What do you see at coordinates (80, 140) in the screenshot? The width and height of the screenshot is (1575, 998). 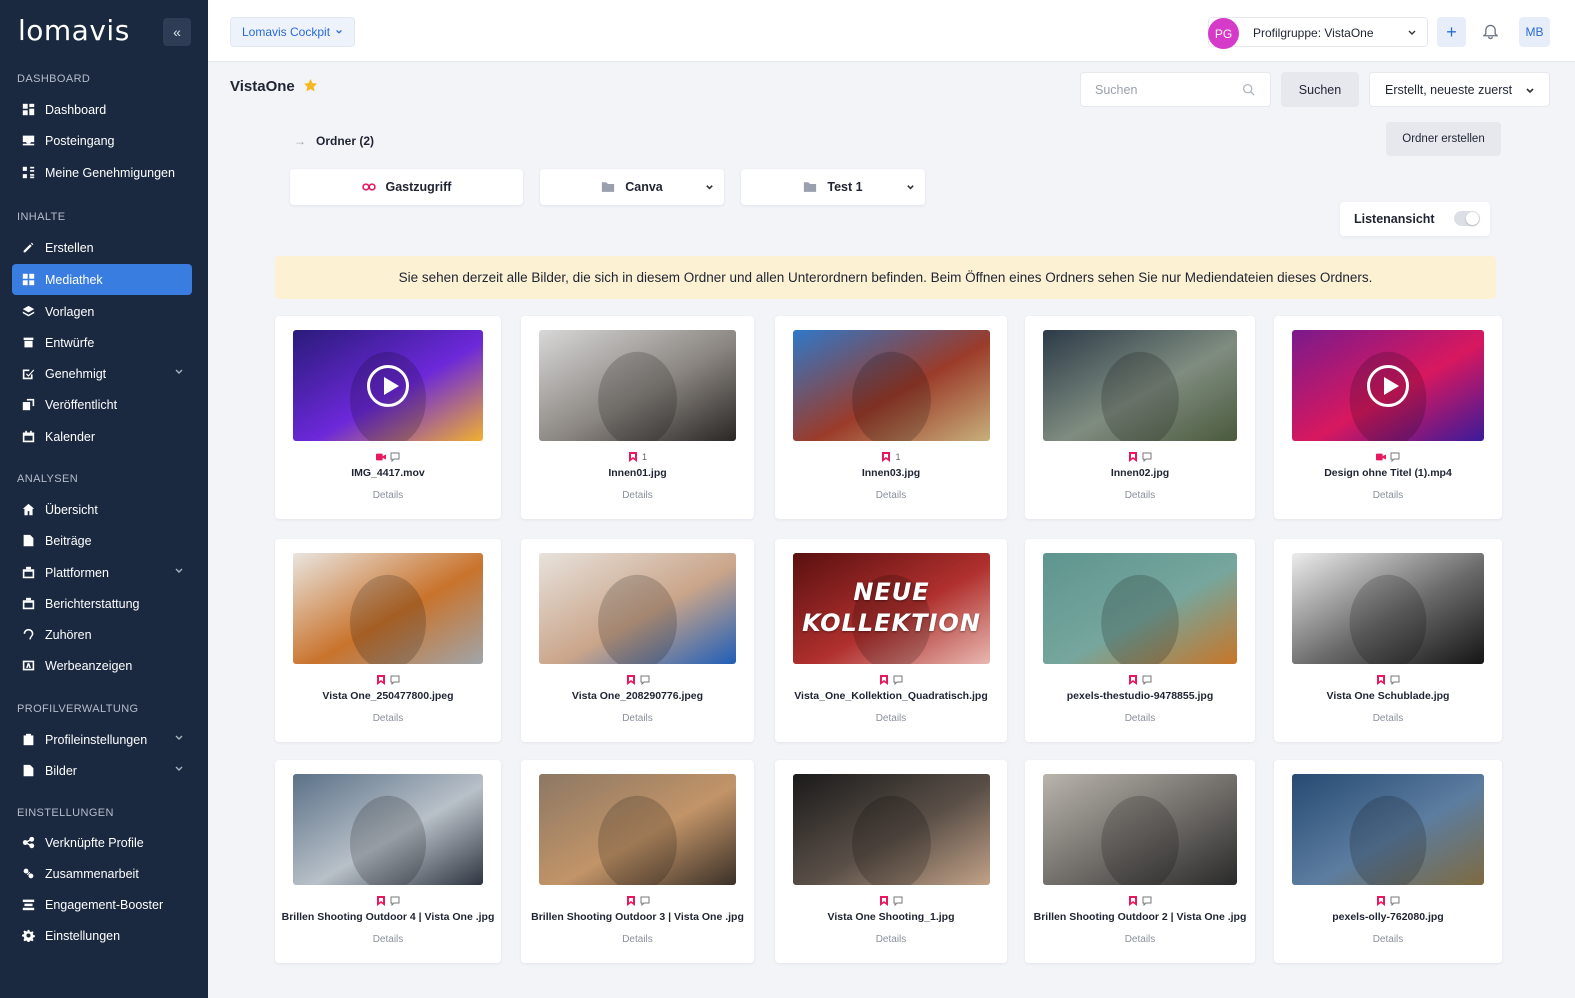 I see `sidebar-item-label: Posteingang` at bounding box center [80, 140].